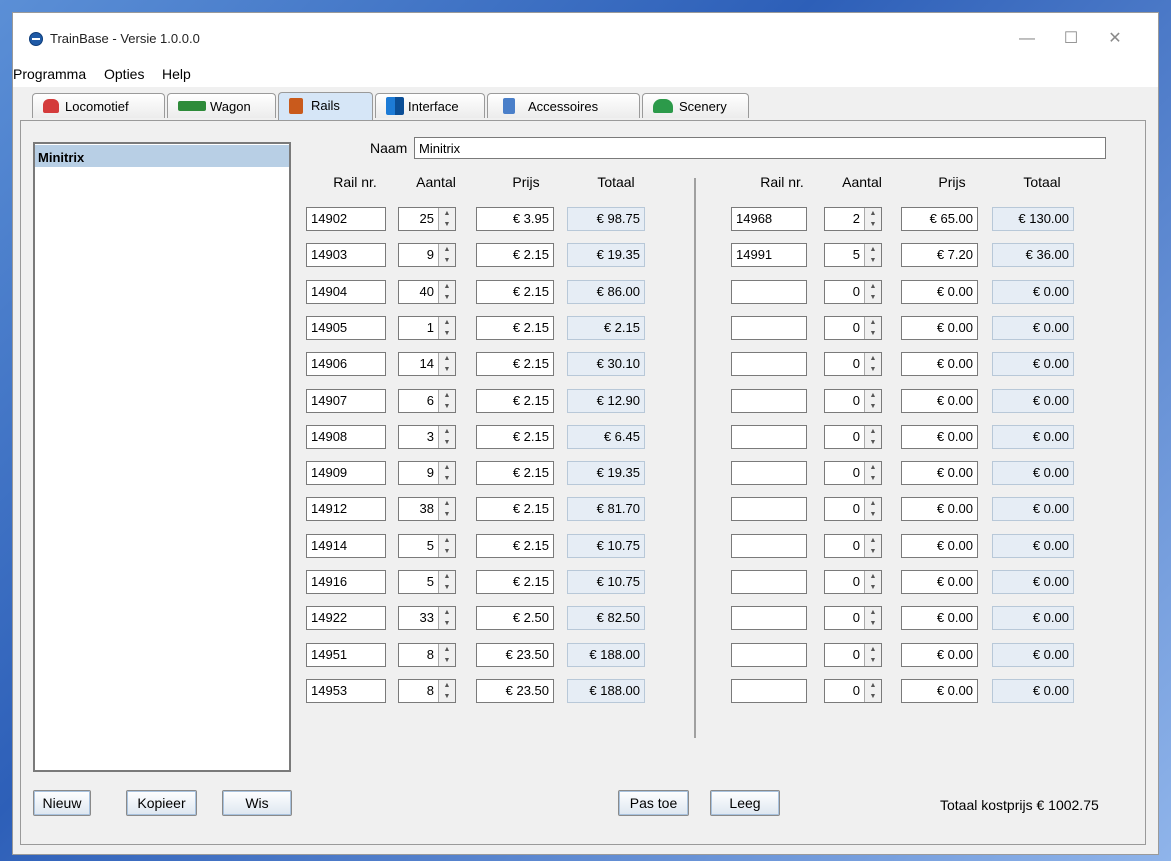  Describe the element at coordinates (427, 618) in the screenshot. I see `aantal-spinner: 33 ▲ ▼` at that location.